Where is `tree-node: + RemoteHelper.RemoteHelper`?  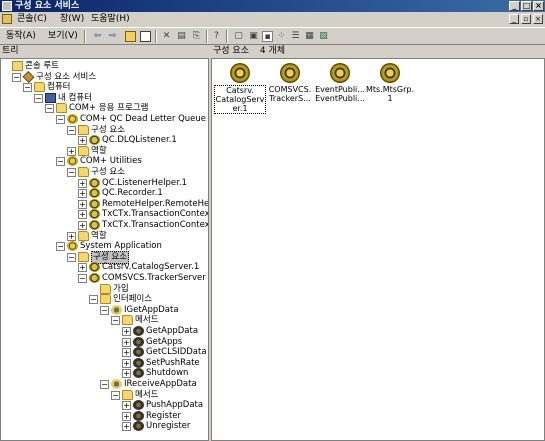 tree-node: + RemoteHelper.RemoteHelper is located at coordinates (104, 204).